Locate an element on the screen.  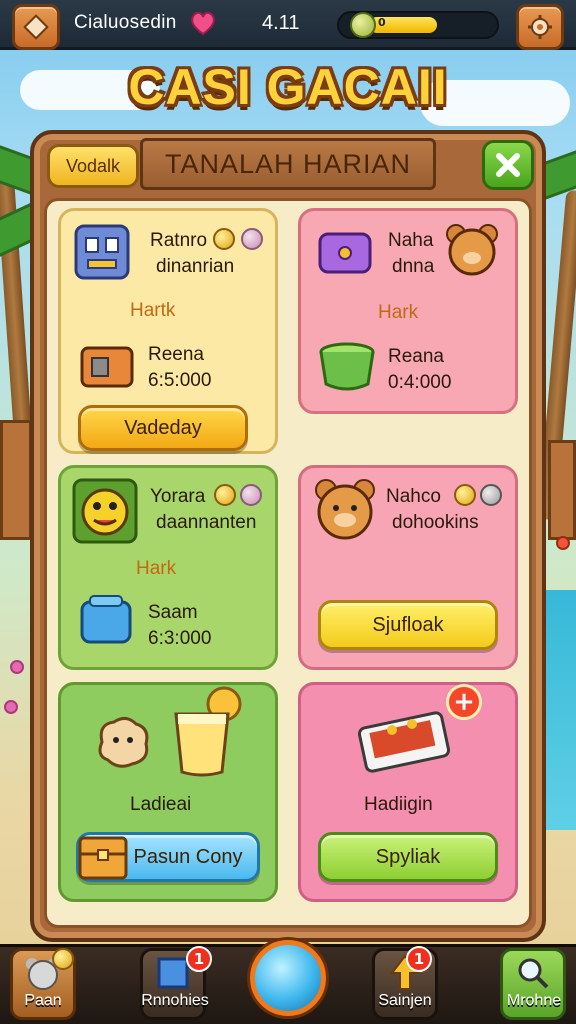
reward-name: Saam is located at coordinates (173, 612).